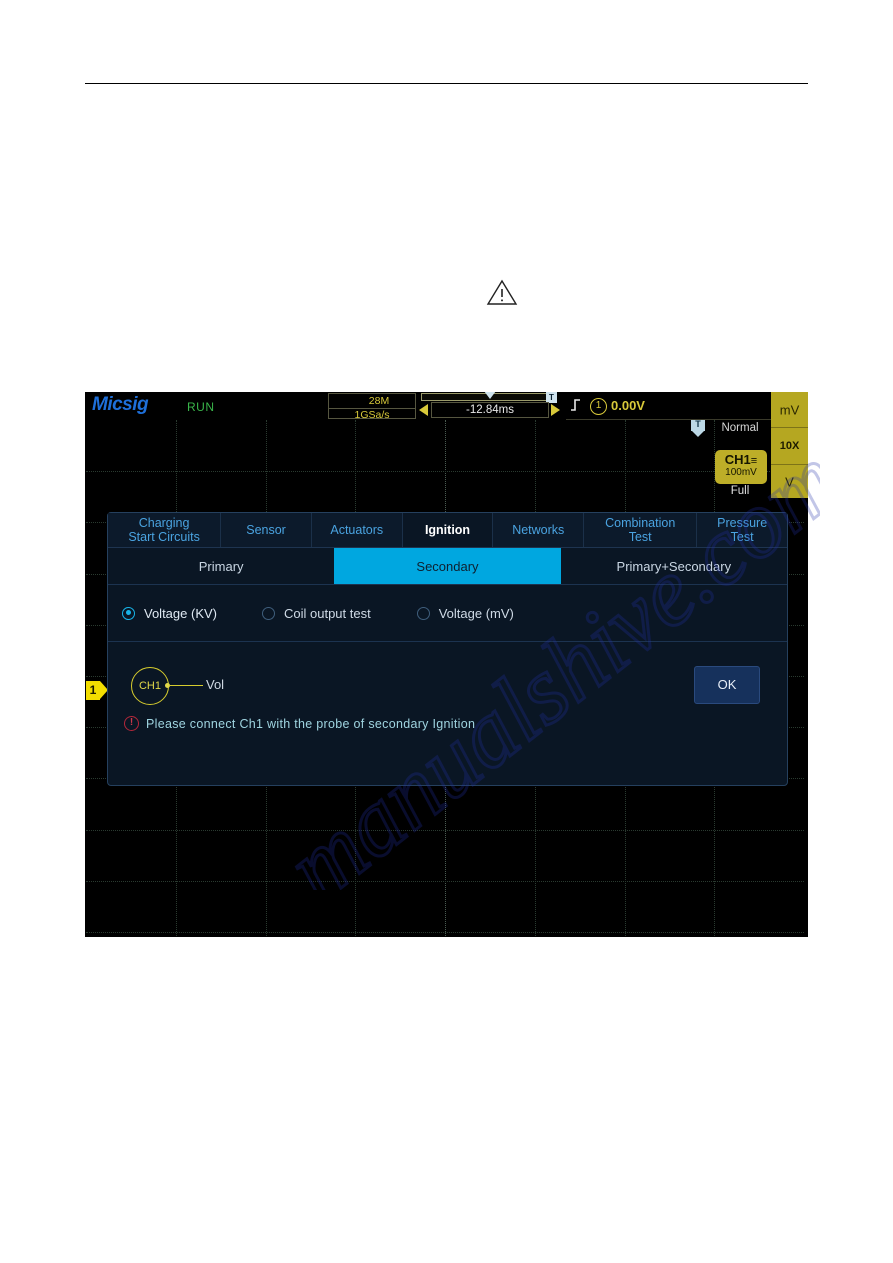 This screenshot has height=1263, width=893. Describe the element at coordinates (754, 461) in the screenshot. I see `dc-coupling-icon: ≡` at that location.